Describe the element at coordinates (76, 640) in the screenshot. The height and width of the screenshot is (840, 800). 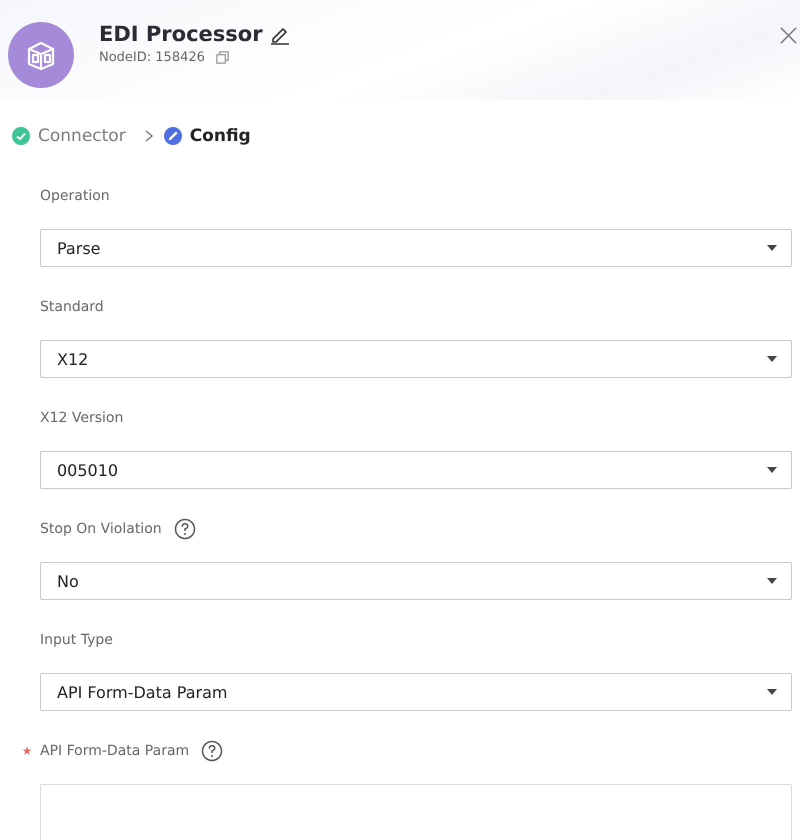
I see `field-label: Input Type` at that location.